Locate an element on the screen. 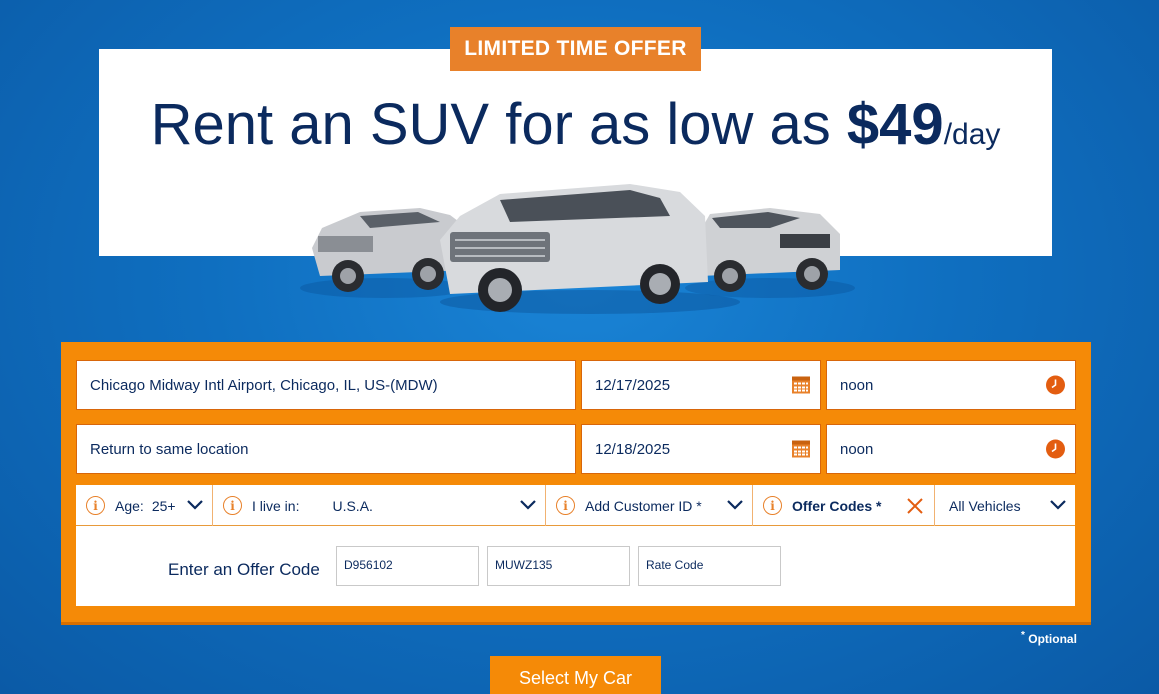  select-my-car-button: Select My Car is located at coordinates (575, 675).